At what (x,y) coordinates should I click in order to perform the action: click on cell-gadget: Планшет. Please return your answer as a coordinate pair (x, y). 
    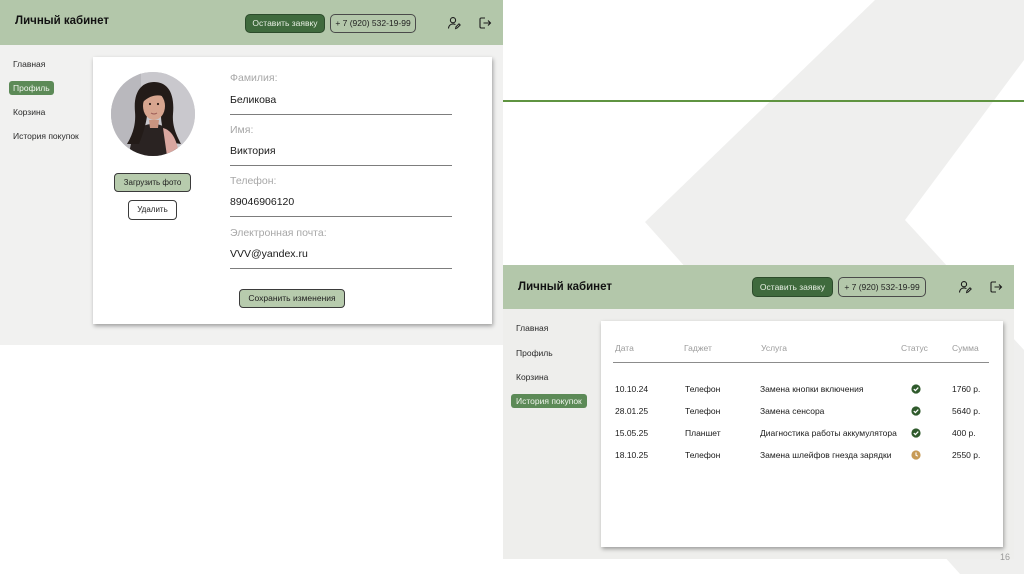
    Looking at the image, I should click on (703, 433).